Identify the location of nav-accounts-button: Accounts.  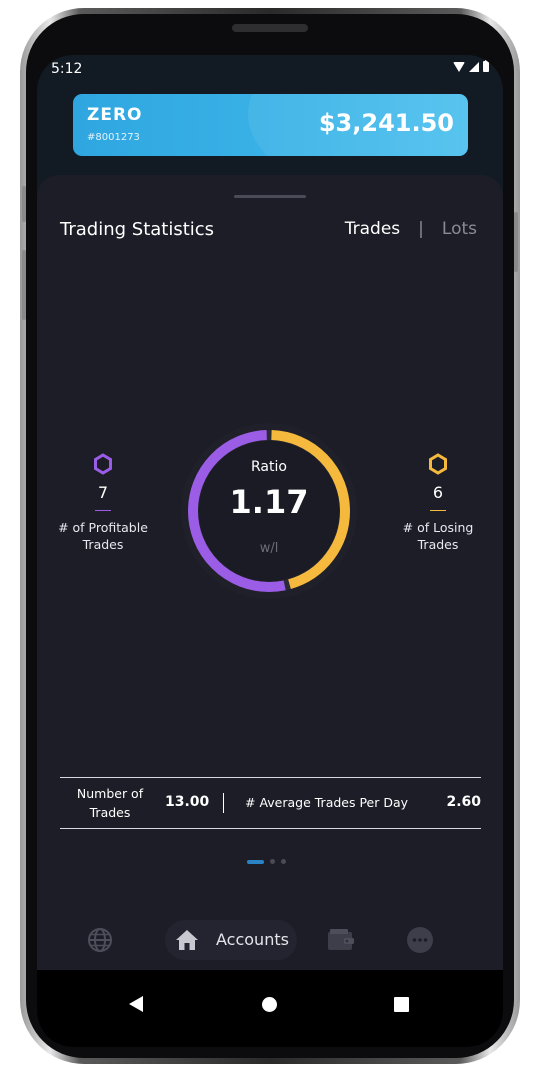
(231, 940).